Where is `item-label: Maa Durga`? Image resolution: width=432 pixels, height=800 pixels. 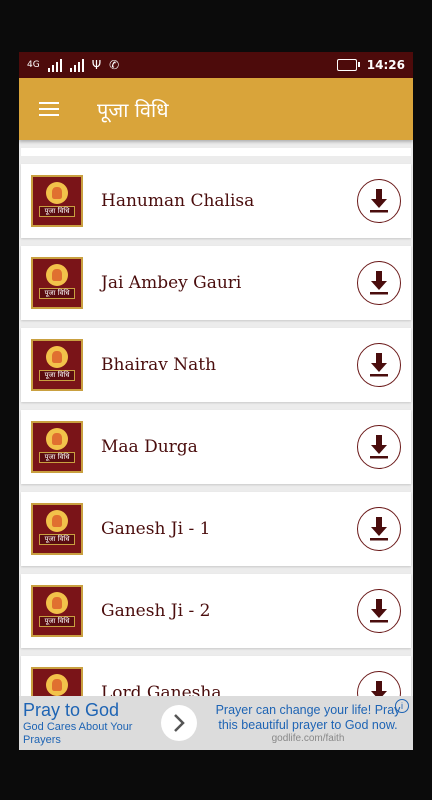 item-label: Maa Durga is located at coordinates (149, 447).